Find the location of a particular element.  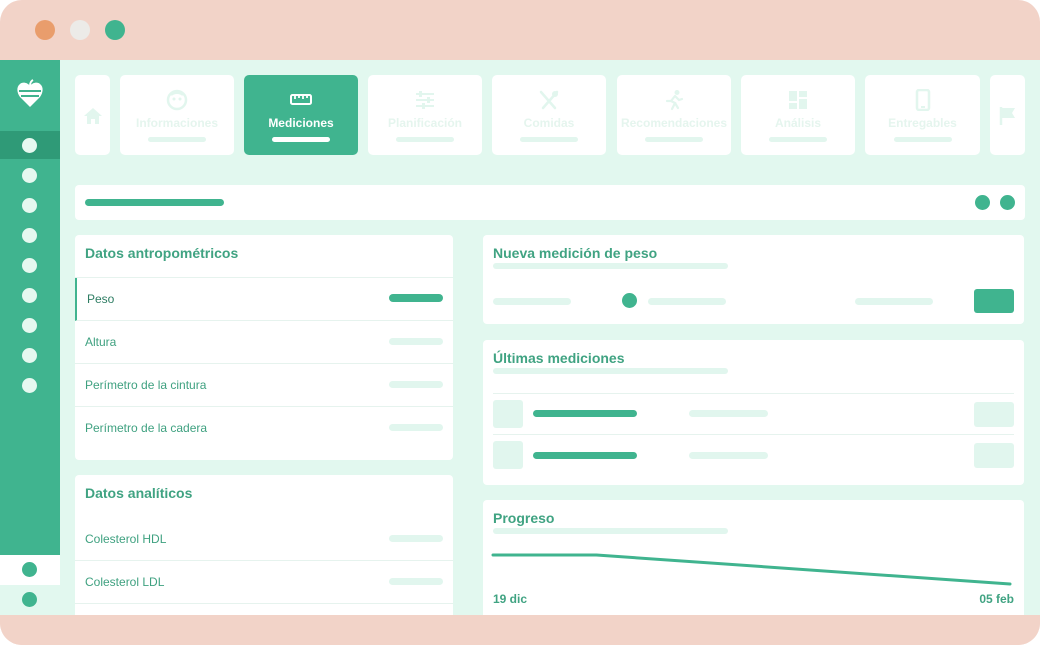

title-bar is located at coordinates (520, 30).